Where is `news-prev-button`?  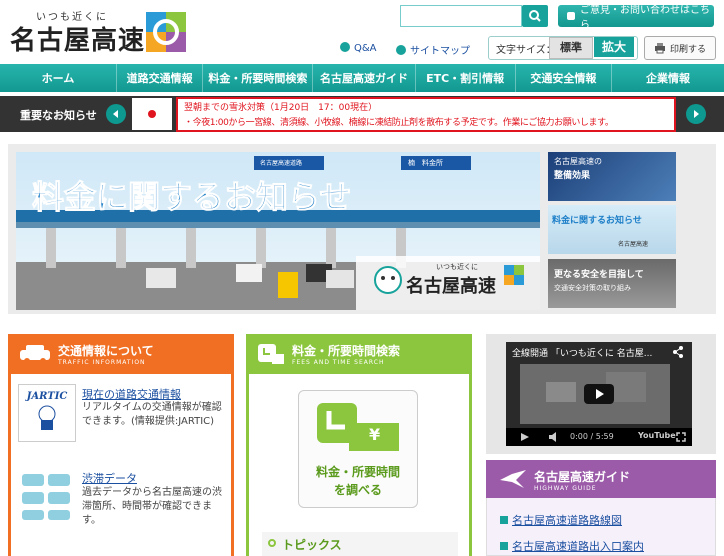 news-prev-button is located at coordinates (116, 114).